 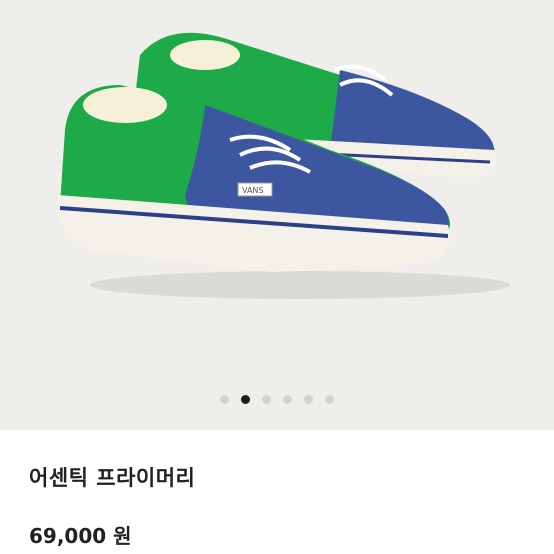 I want to click on carousel-indicator, so click(x=277, y=399).